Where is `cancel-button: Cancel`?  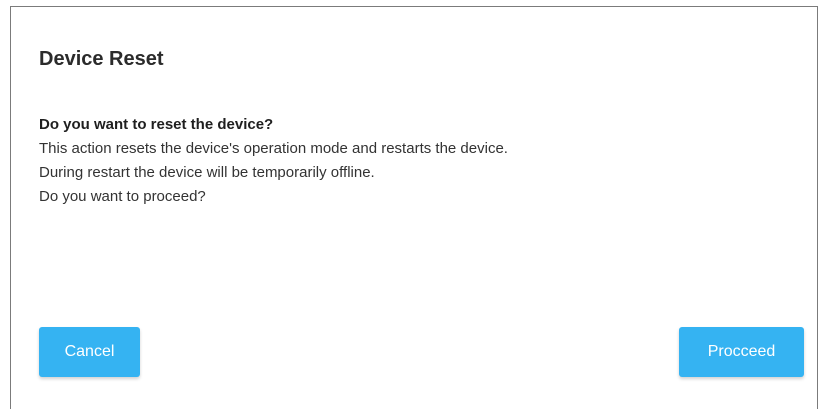
cancel-button: Cancel is located at coordinates (89, 352).